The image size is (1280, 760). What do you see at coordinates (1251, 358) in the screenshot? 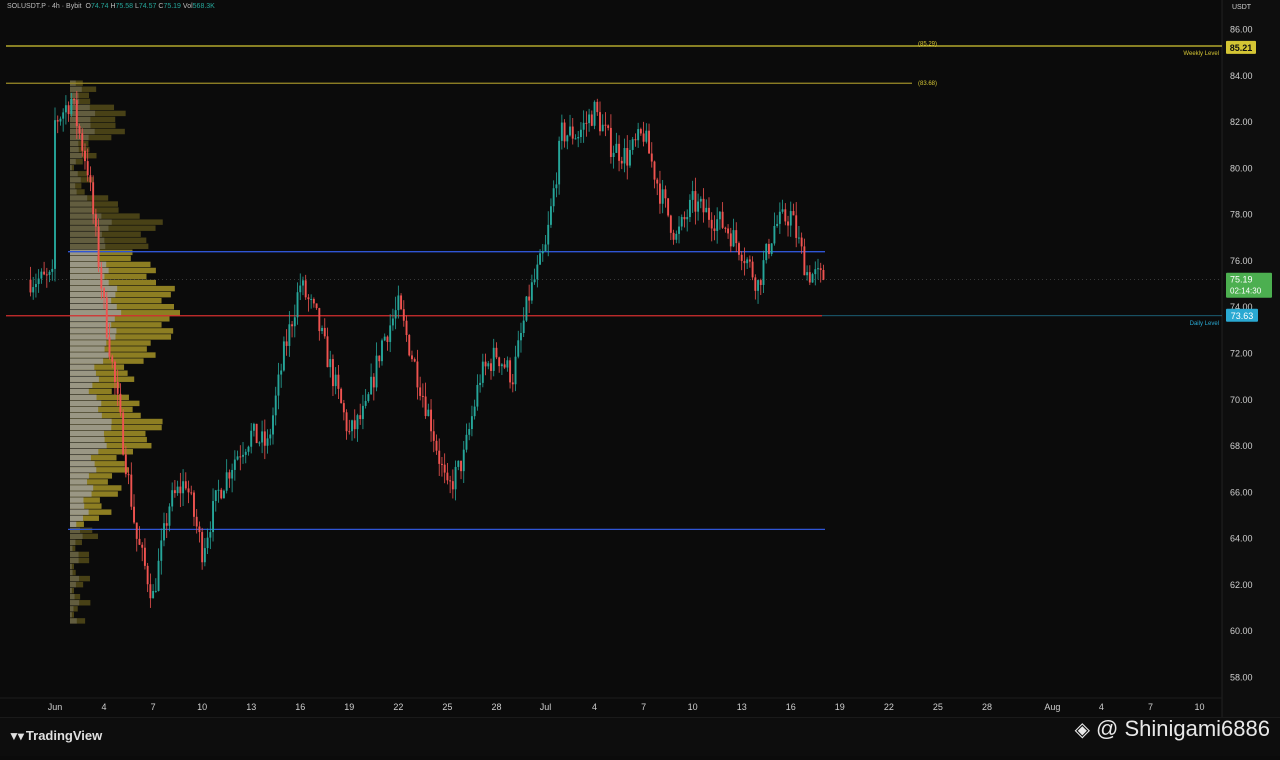
I see `price-axis-panel` at bounding box center [1251, 358].